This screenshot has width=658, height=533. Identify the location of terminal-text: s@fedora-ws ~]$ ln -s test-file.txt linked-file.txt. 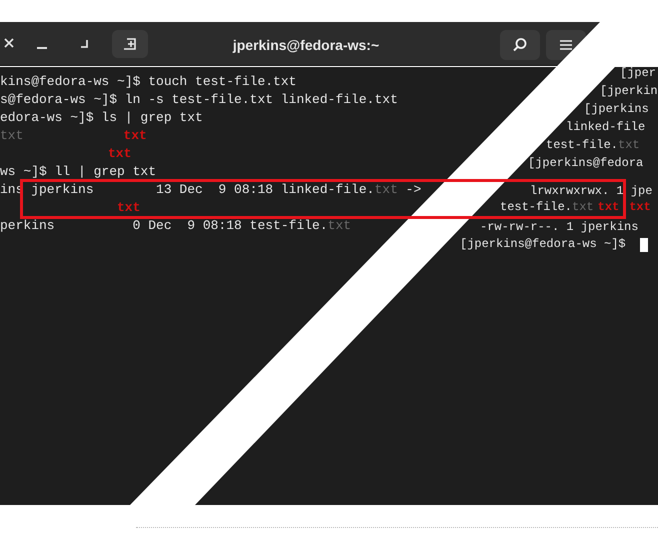
(199, 100).